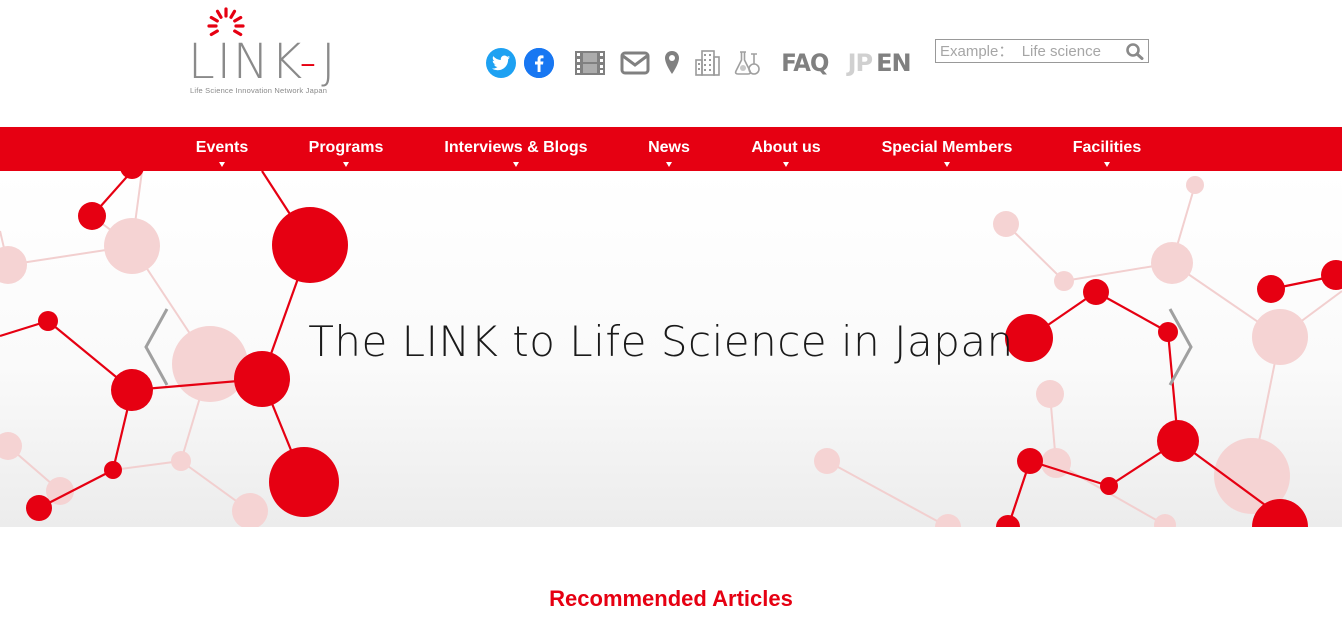  I want to click on carousel-next-icon, so click(1181, 347).